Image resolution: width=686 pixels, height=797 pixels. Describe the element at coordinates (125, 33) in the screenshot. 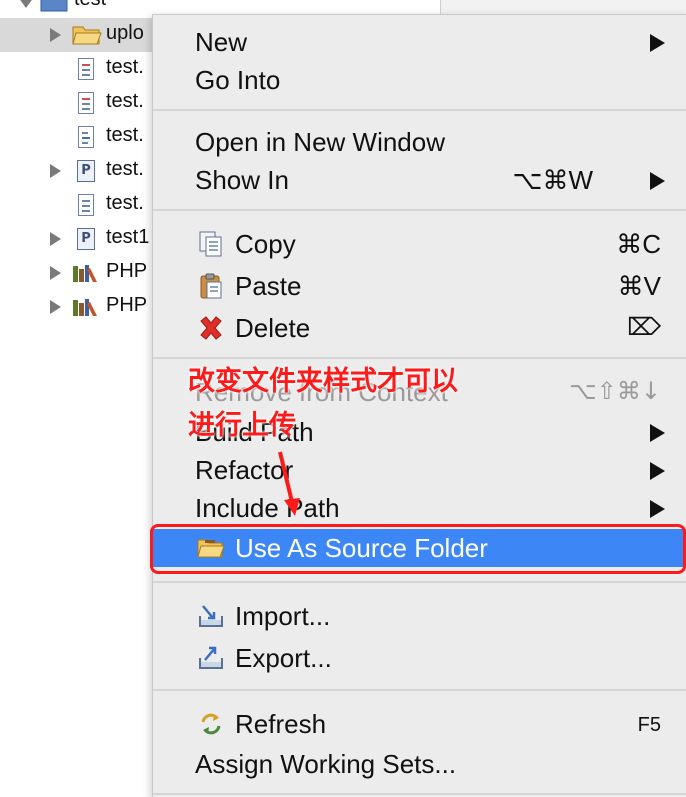

I see `tree-item-label: uplo` at that location.